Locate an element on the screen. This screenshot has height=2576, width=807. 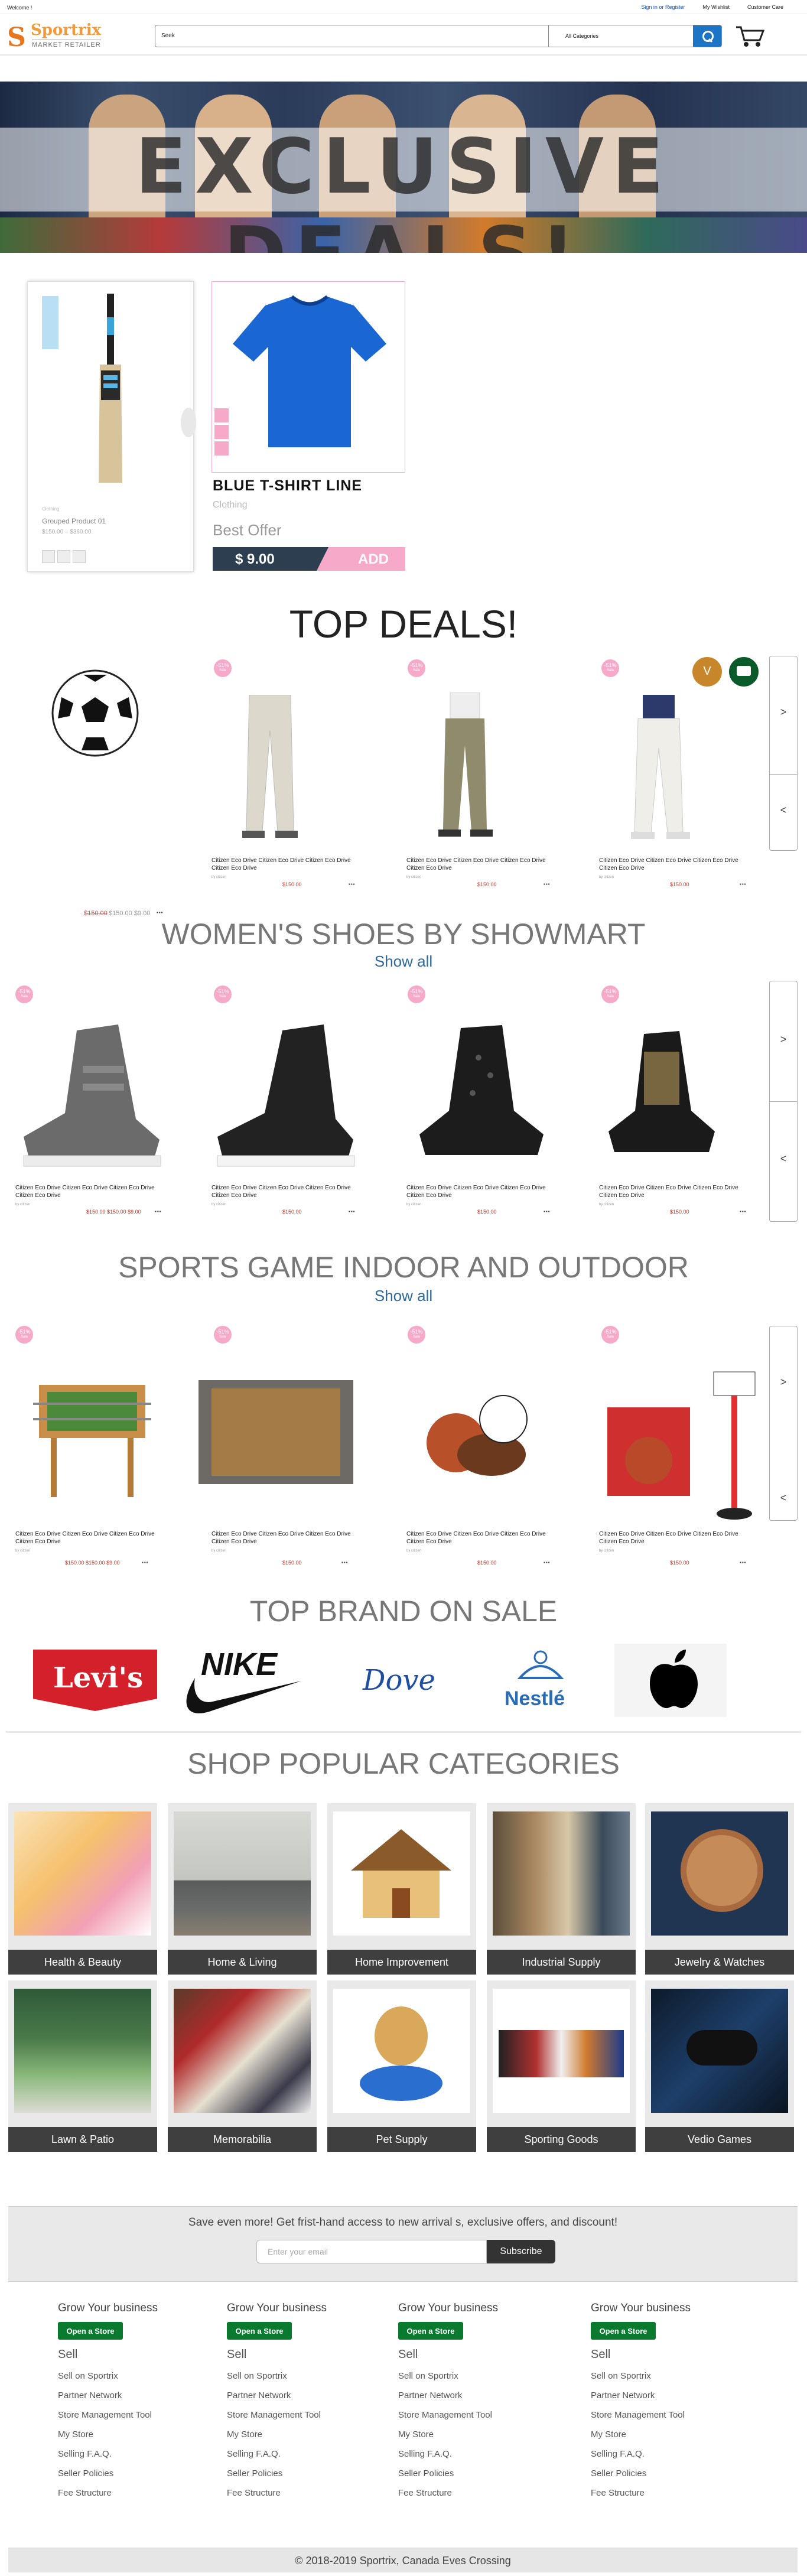
sports-show-all-link: Show all is located at coordinates (403, 1296).